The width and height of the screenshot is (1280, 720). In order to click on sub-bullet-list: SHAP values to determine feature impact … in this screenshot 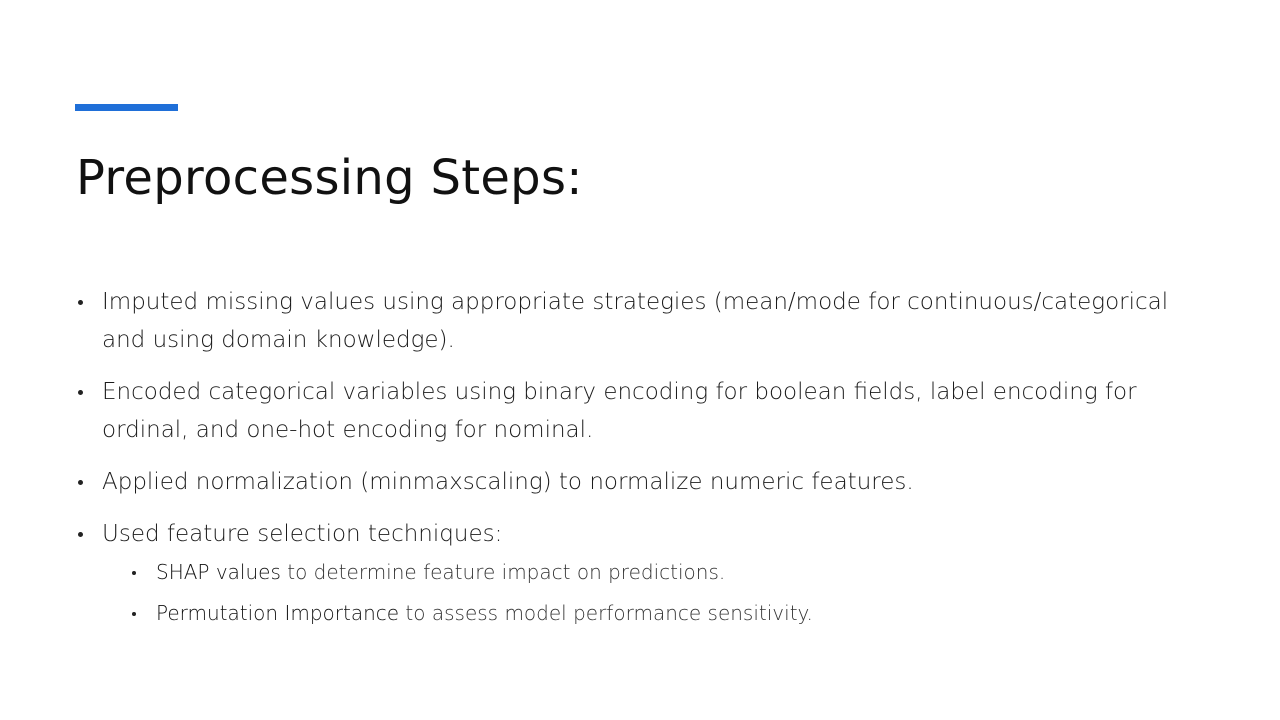, I will do `click(649, 592)`.